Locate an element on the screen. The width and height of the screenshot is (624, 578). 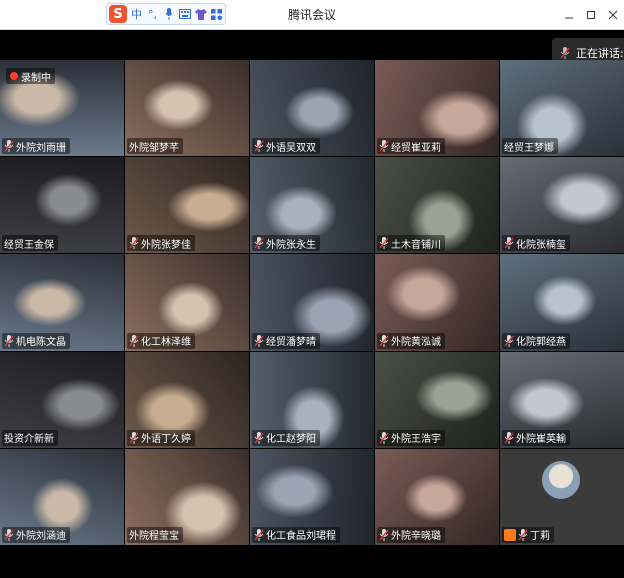
recording-dot-icon is located at coordinates (14, 76).